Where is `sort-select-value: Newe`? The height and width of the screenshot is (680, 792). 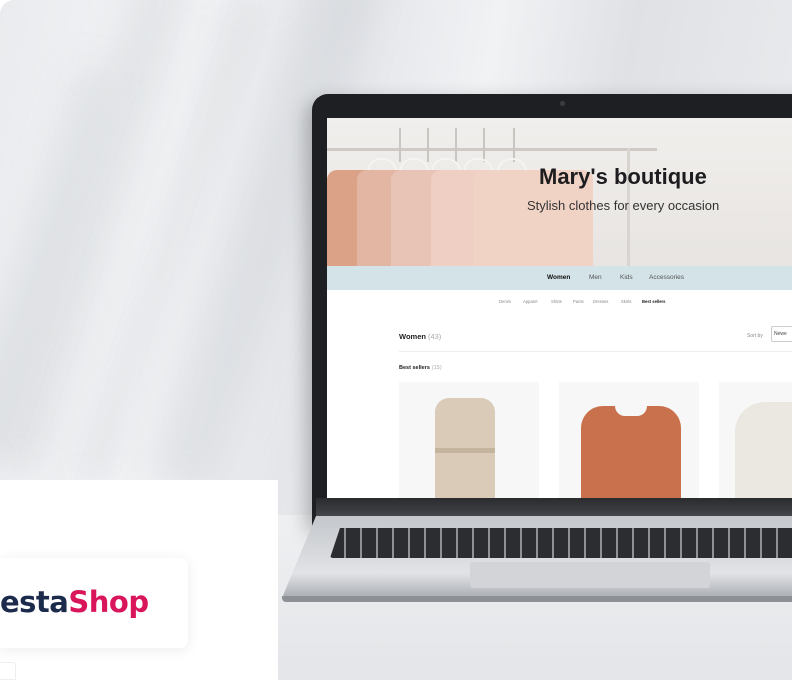 sort-select-value: Newe is located at coordinates (780, 334).